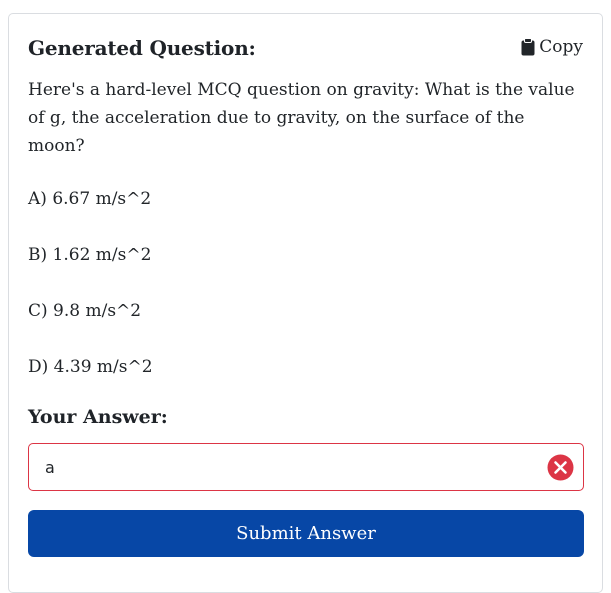  Describe the element at coordinates (305, 50) in the screenshot. I see `card-header: Generated Question: Copy` at that location.